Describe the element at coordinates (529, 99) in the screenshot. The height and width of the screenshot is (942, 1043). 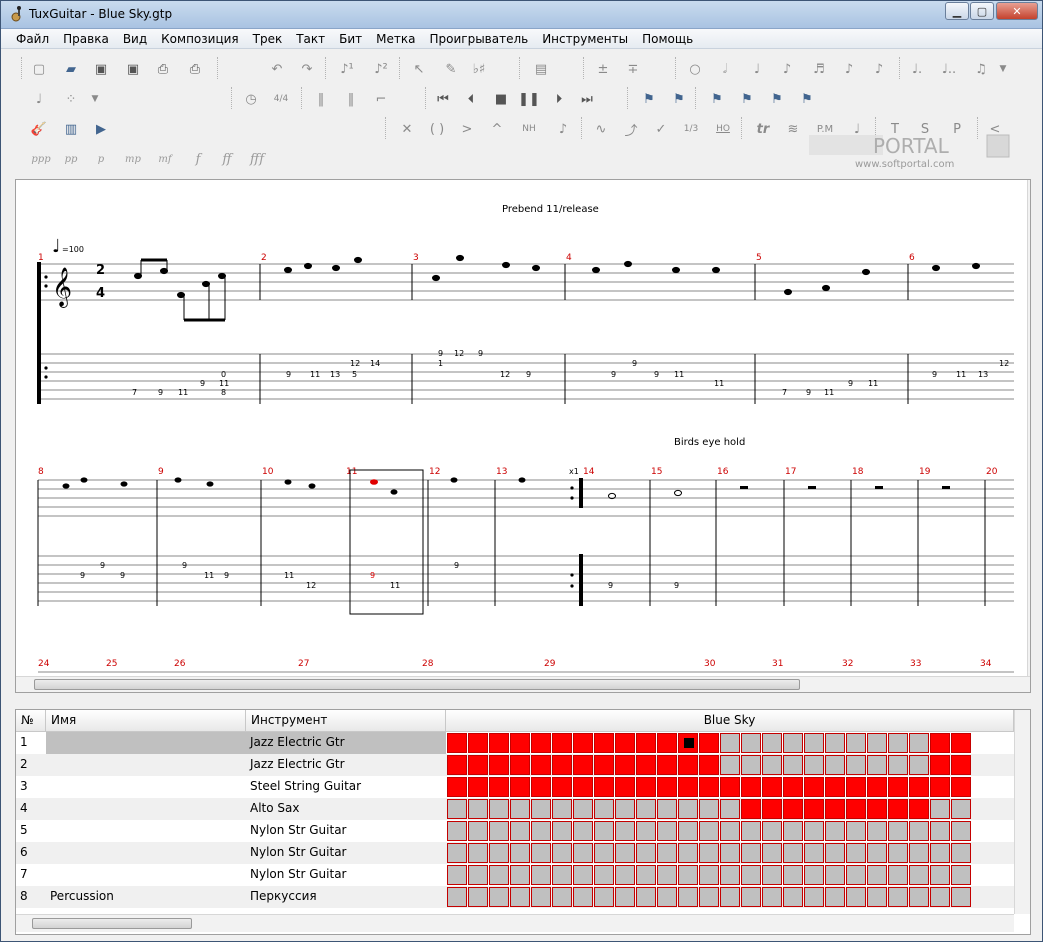
I see `pause-icon: ❚❚` at that location.